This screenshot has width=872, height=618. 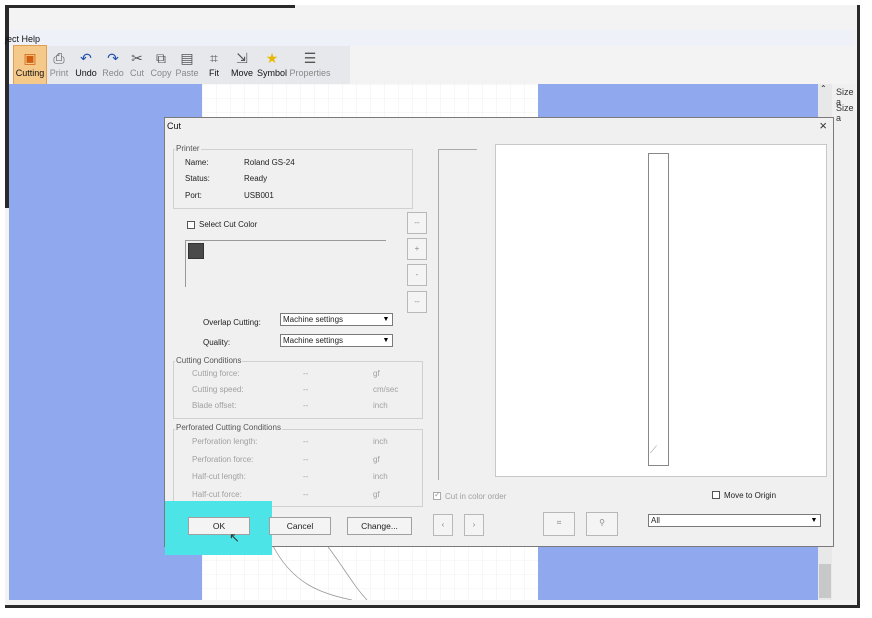 I want to click on preview-media-sheet, so click(x=658, y=309).